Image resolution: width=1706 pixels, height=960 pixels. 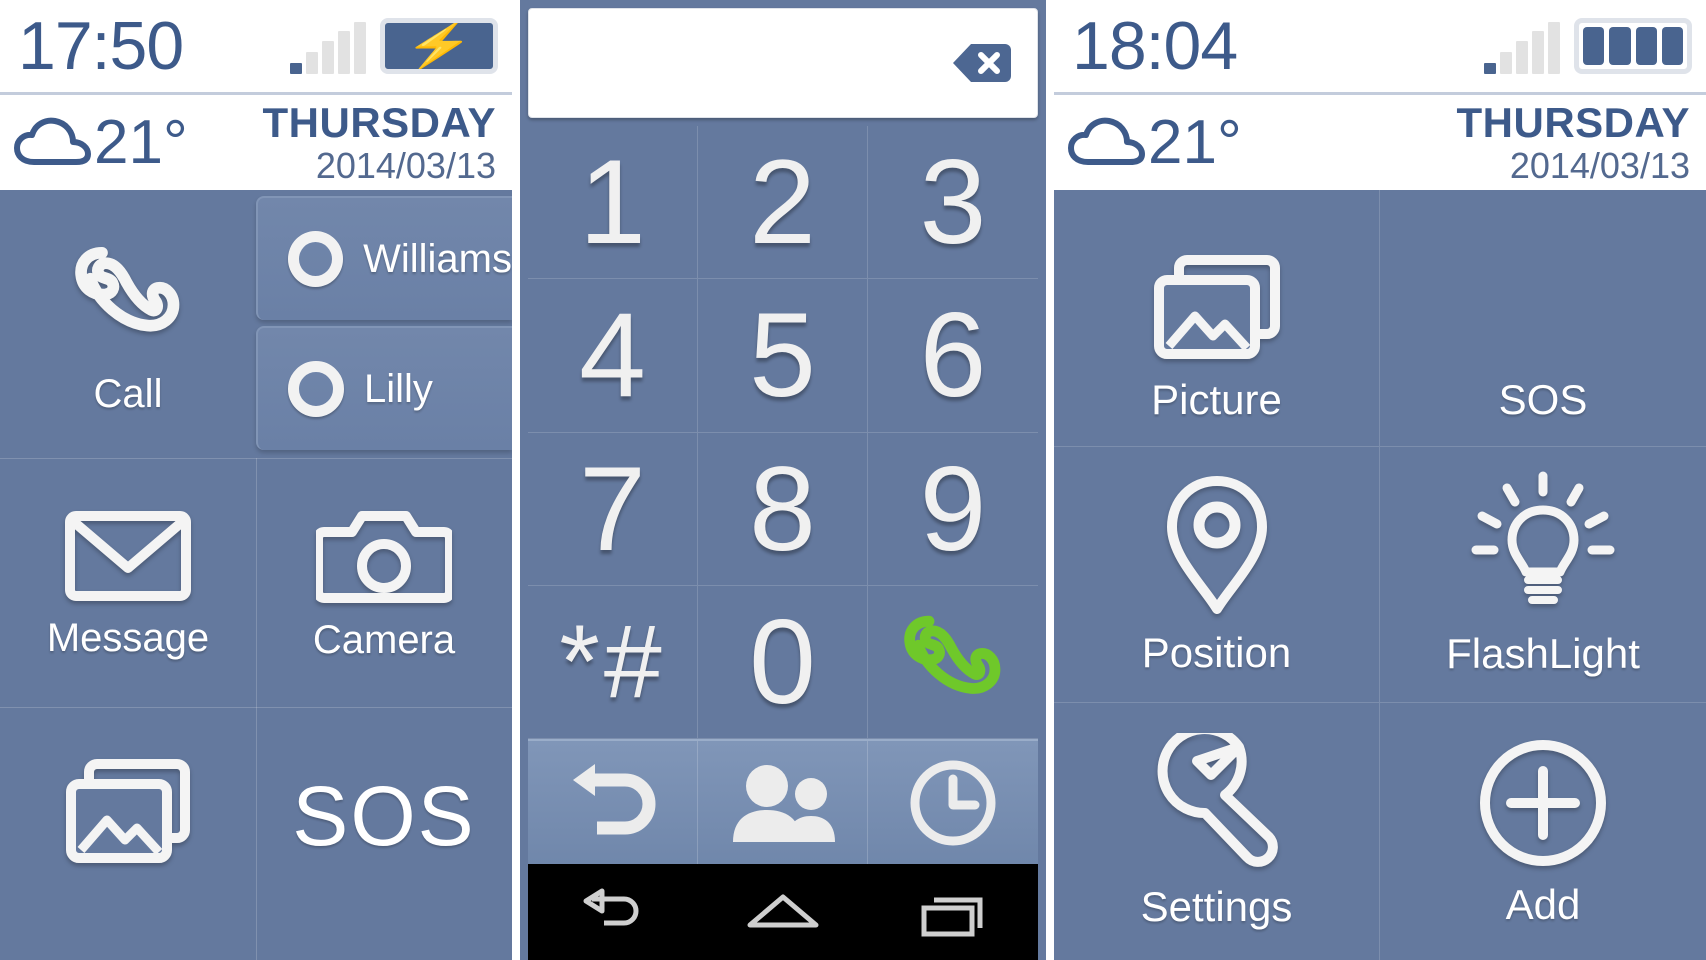 I want to click on key-7: 7, so click(x=613, y=509).